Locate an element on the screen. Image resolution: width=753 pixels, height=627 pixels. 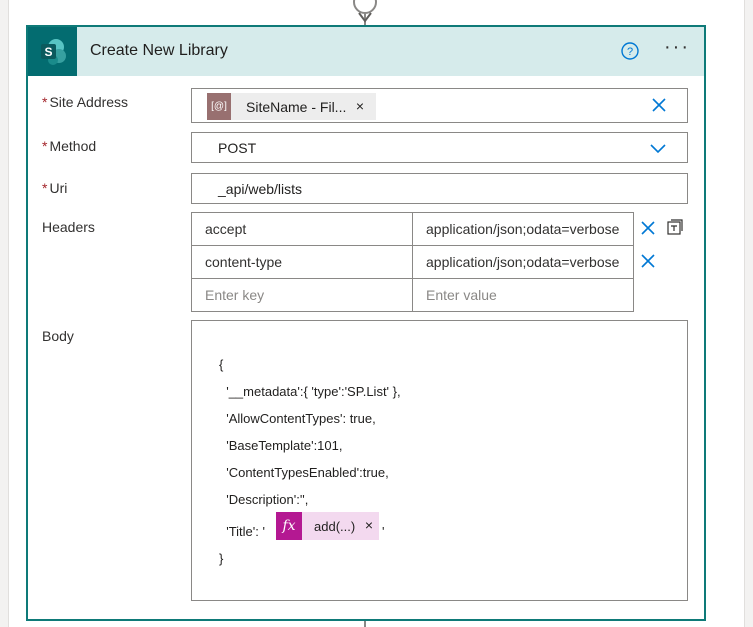
body-line: 'BaseTemplate':101, is located at coordinates (281, 445).